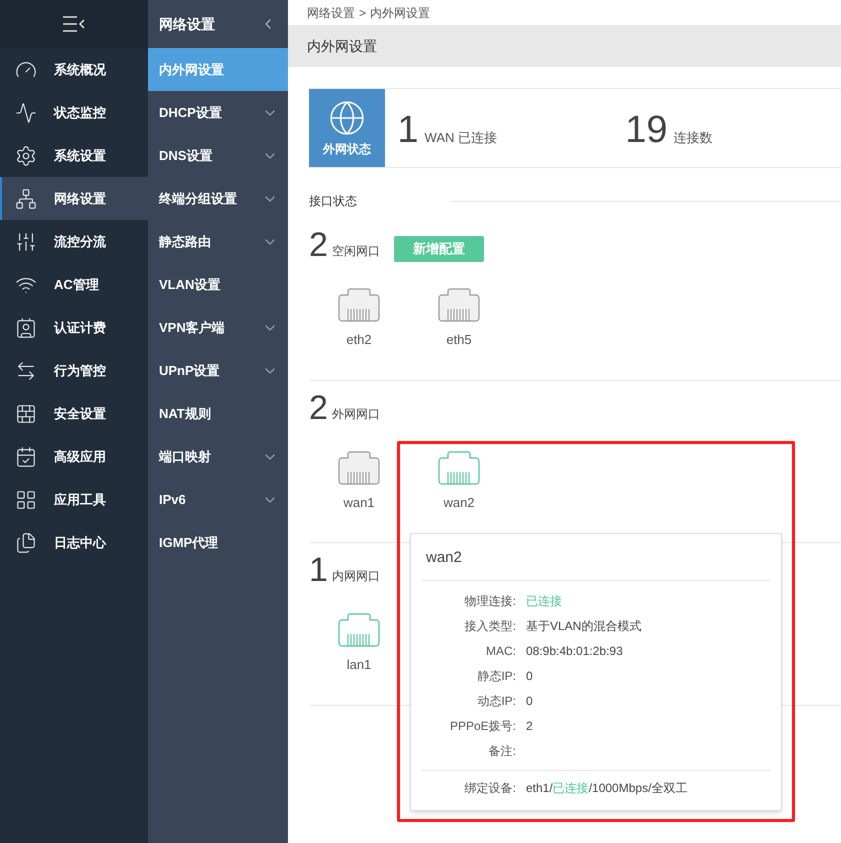 This screenshot has width=841, height=843. I want to click on sliders-icon, so click(26, 241).